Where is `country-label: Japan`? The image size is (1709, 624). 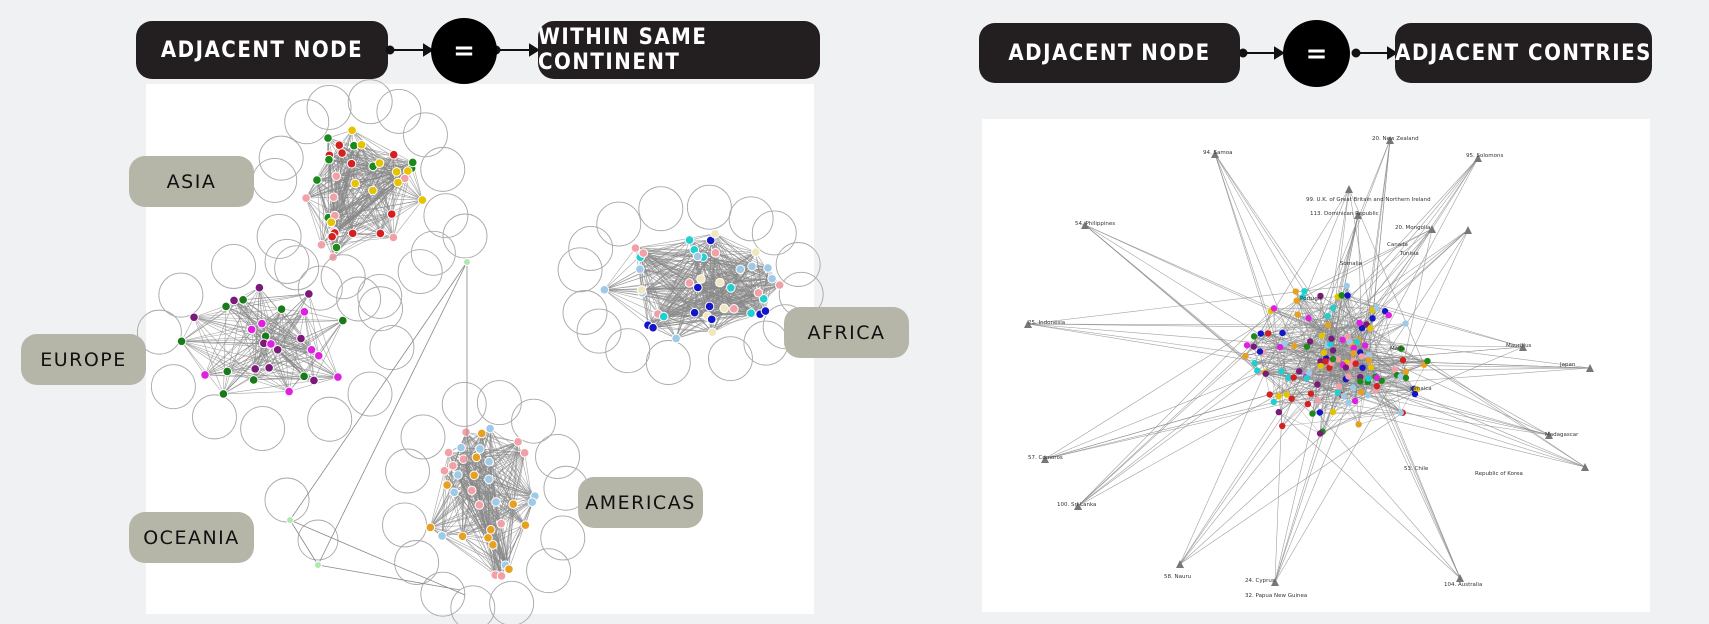
country-label: Japan is located at coordinates (1567, 365).